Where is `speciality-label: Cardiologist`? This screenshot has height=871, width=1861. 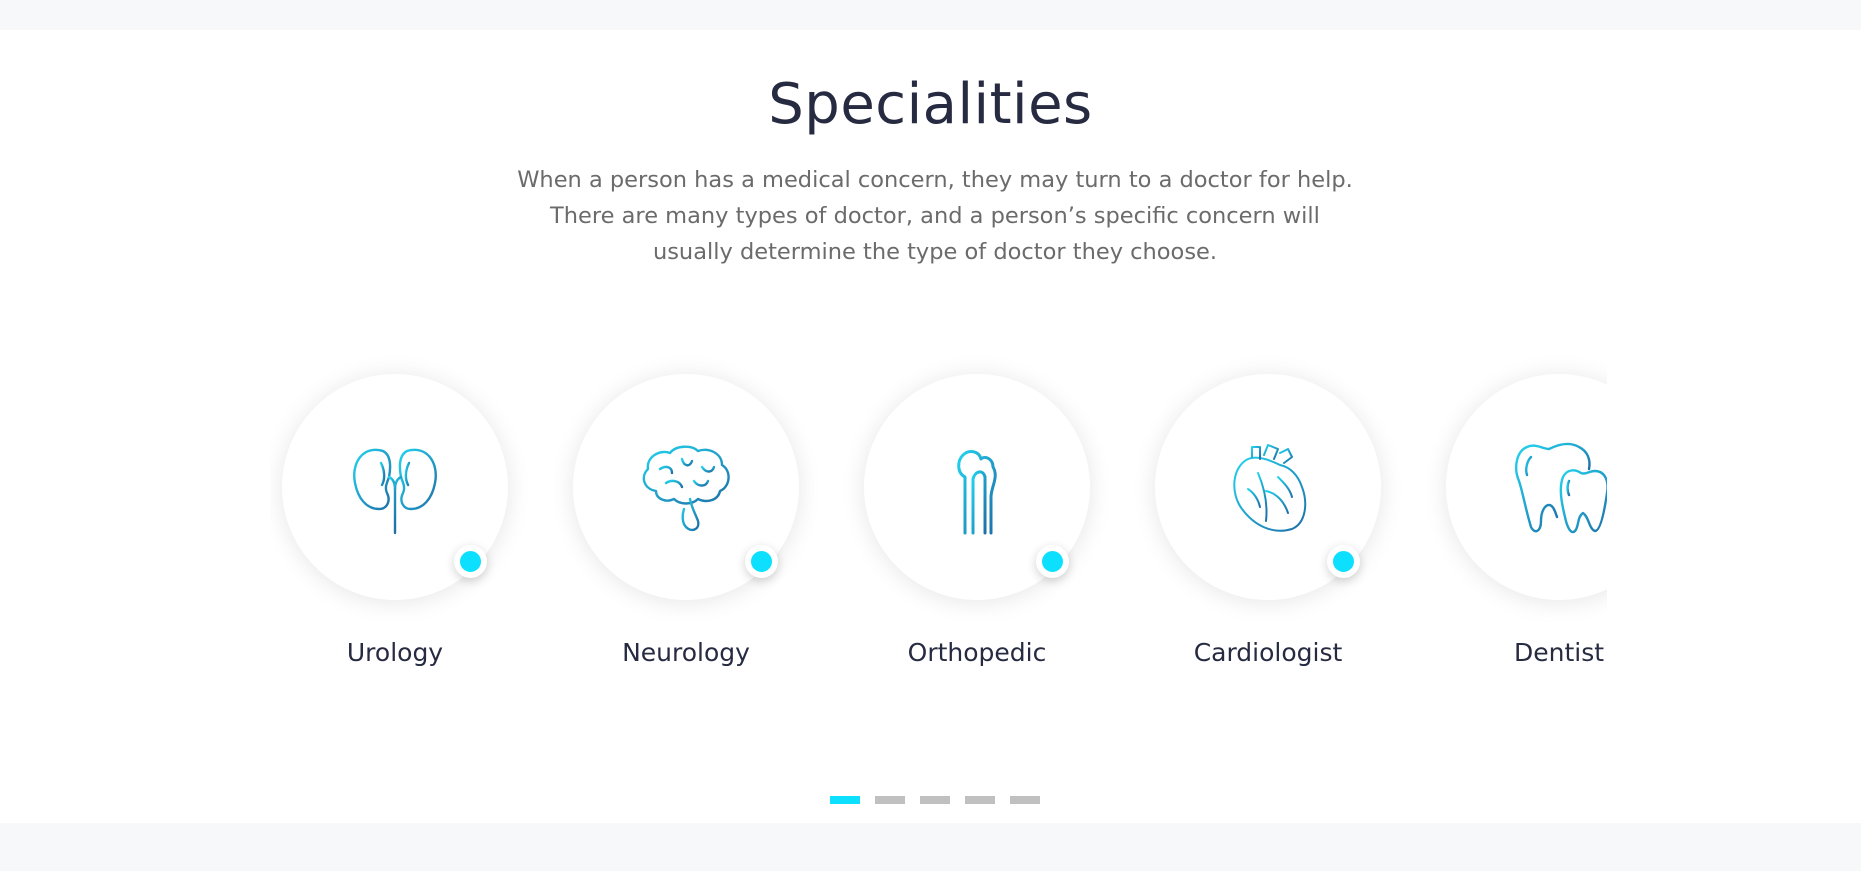
speciality-label: Cardiologist is located at coordinates (1268, 652).